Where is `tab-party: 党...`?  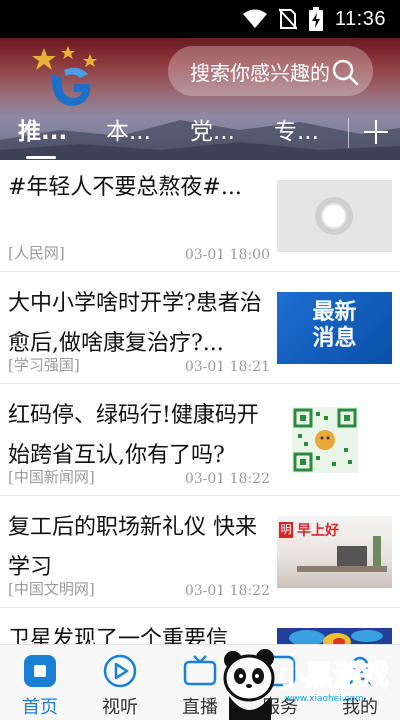
tab-party: 党... is located at coordinates (212, 132).